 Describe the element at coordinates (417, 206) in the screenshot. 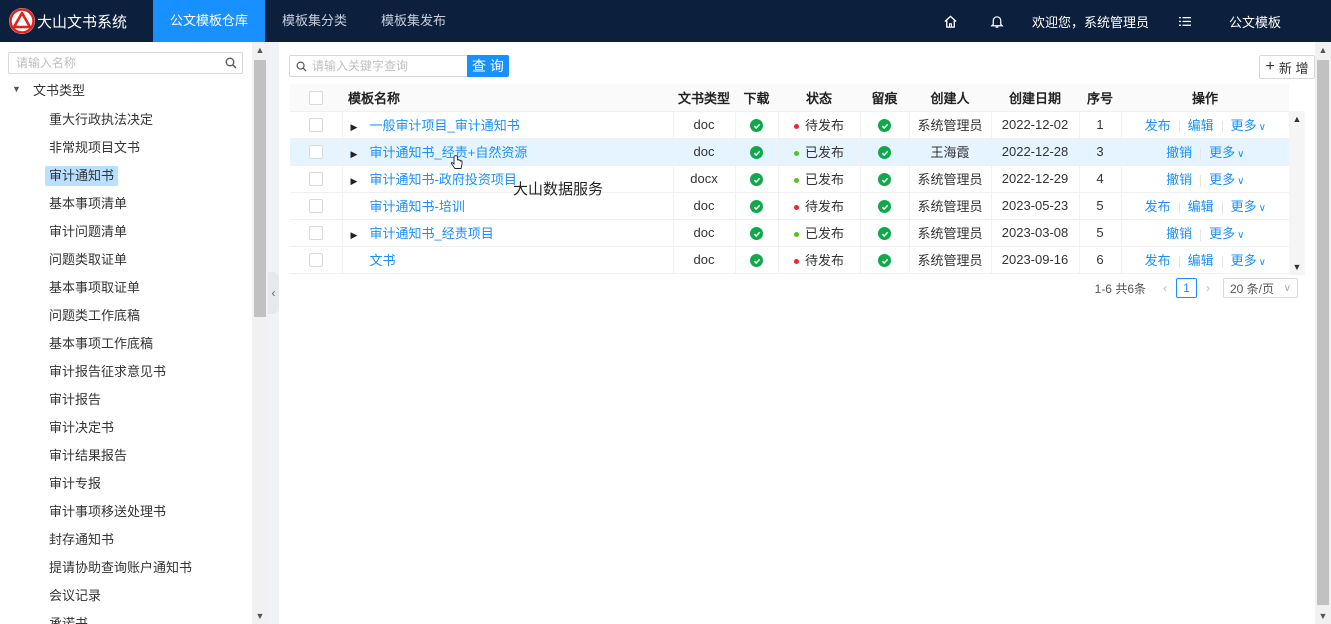

I see `template-name-link: 审计通知书-培训` at that location.